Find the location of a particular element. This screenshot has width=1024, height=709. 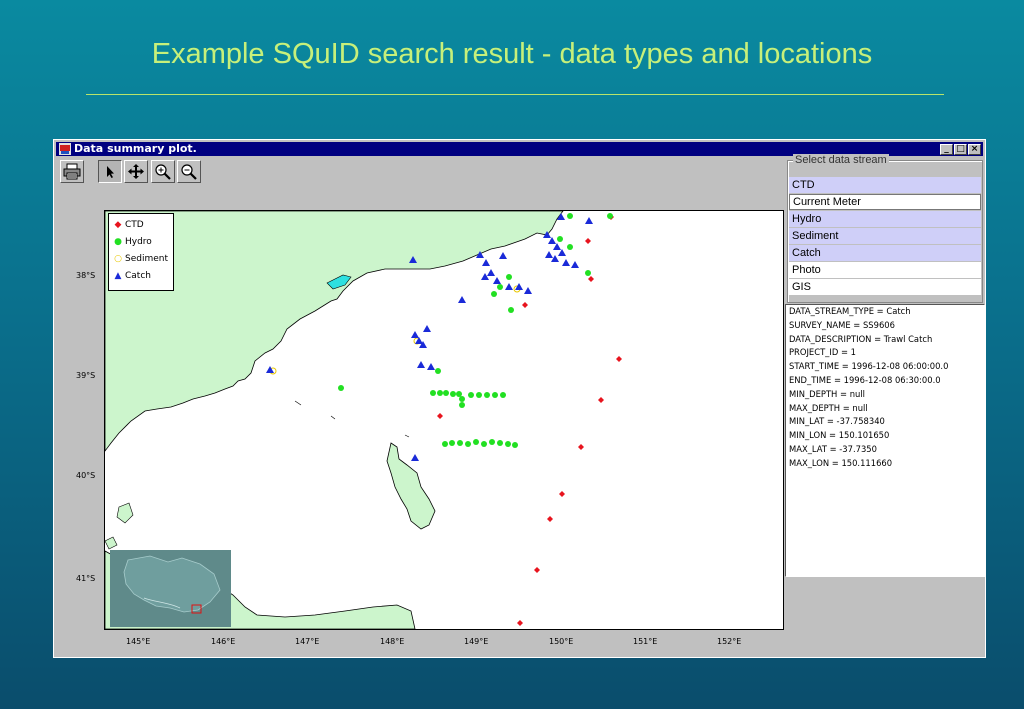

detail-line: DATA_DESCRIPTION = Trawl Catch is located at coordinates (861, 338).